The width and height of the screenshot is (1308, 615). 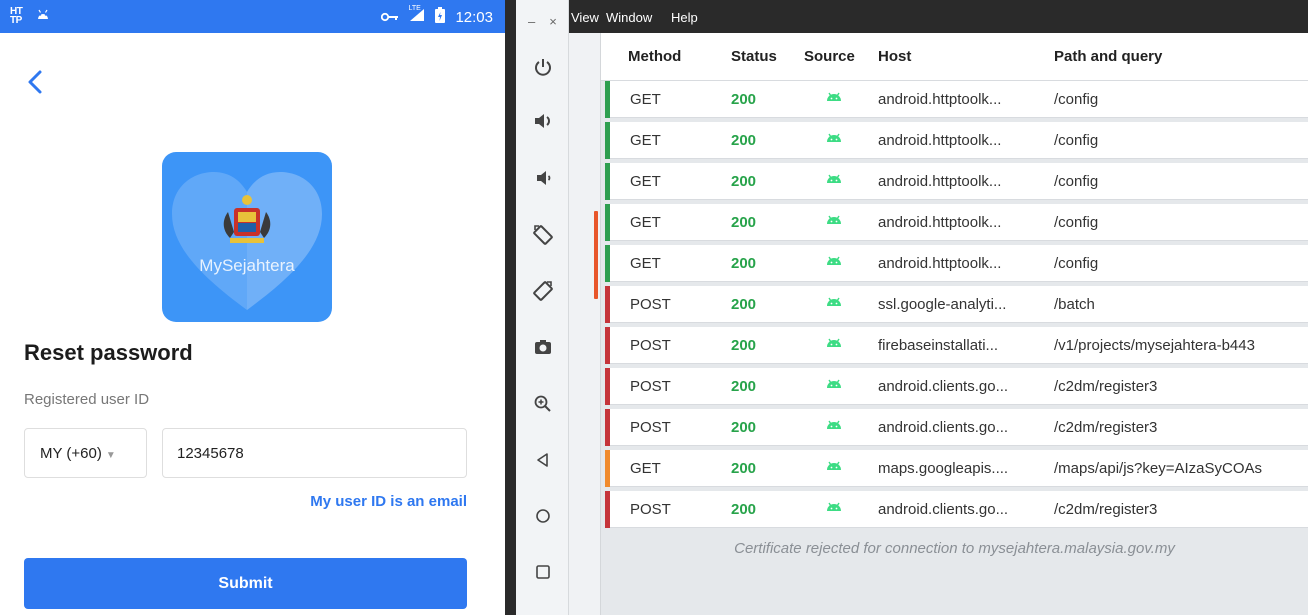 I want to click on country-code-select: MY (+60) ▼, so click(x=85, y=453).